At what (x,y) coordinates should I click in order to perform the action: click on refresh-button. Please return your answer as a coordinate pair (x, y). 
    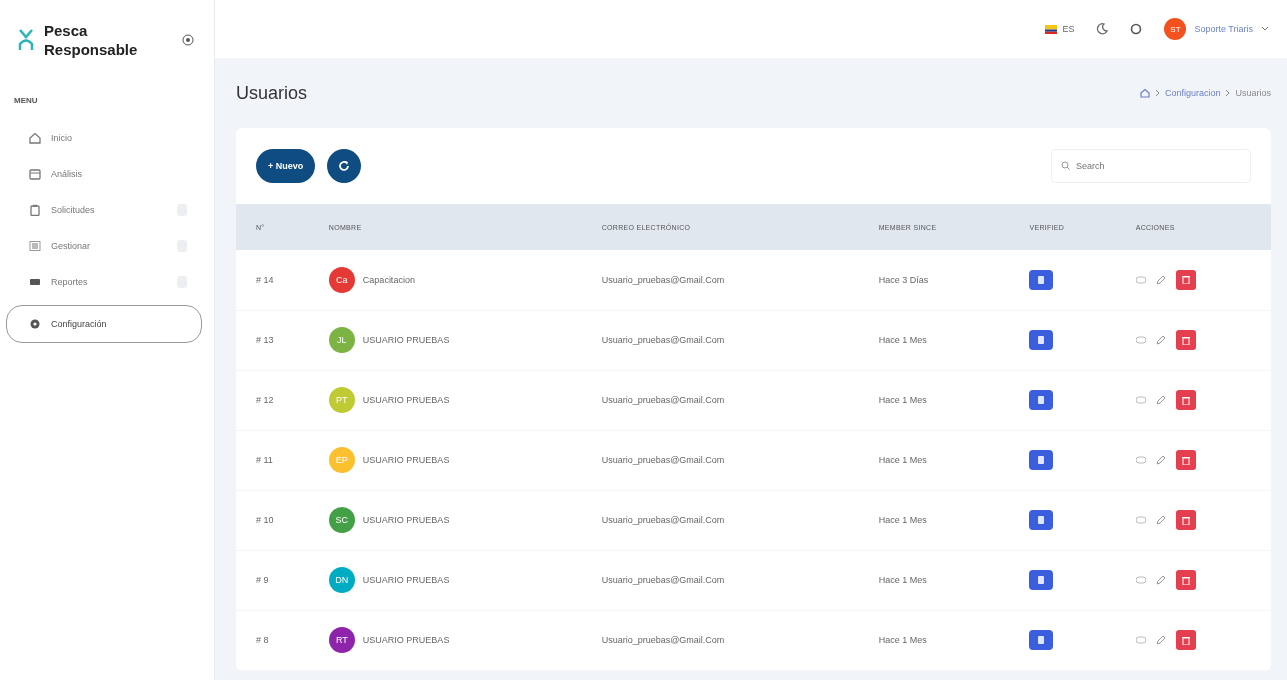
    Looking at the image, I should click on (344, 166).